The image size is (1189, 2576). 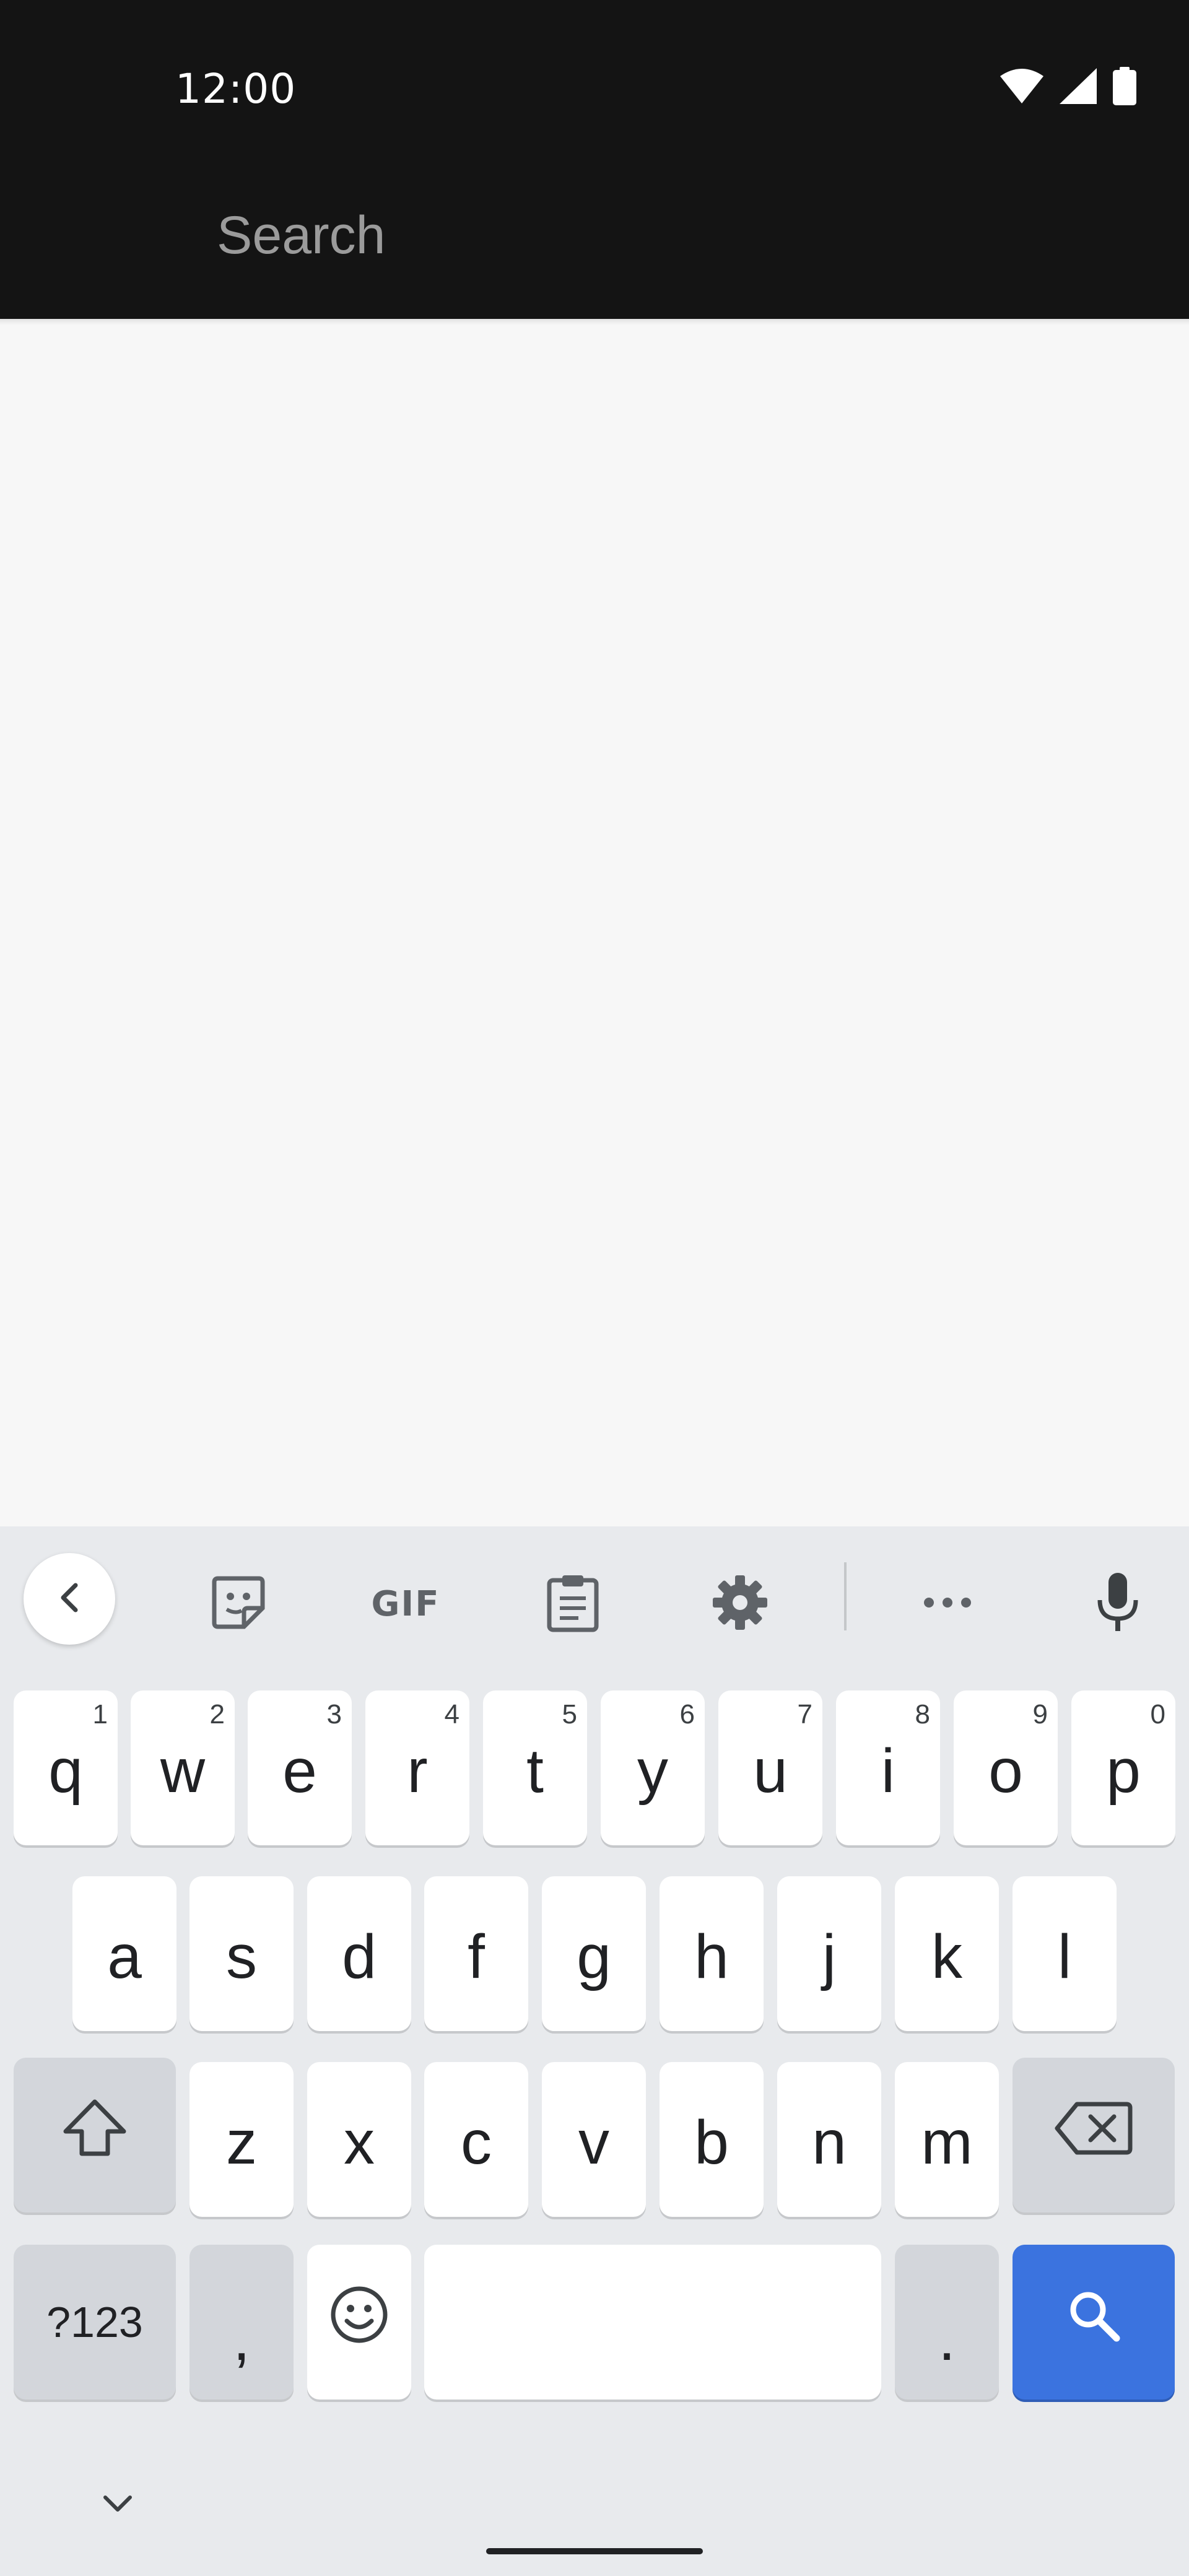 I want to click on key-label: ., so click(x=947, y=2339).